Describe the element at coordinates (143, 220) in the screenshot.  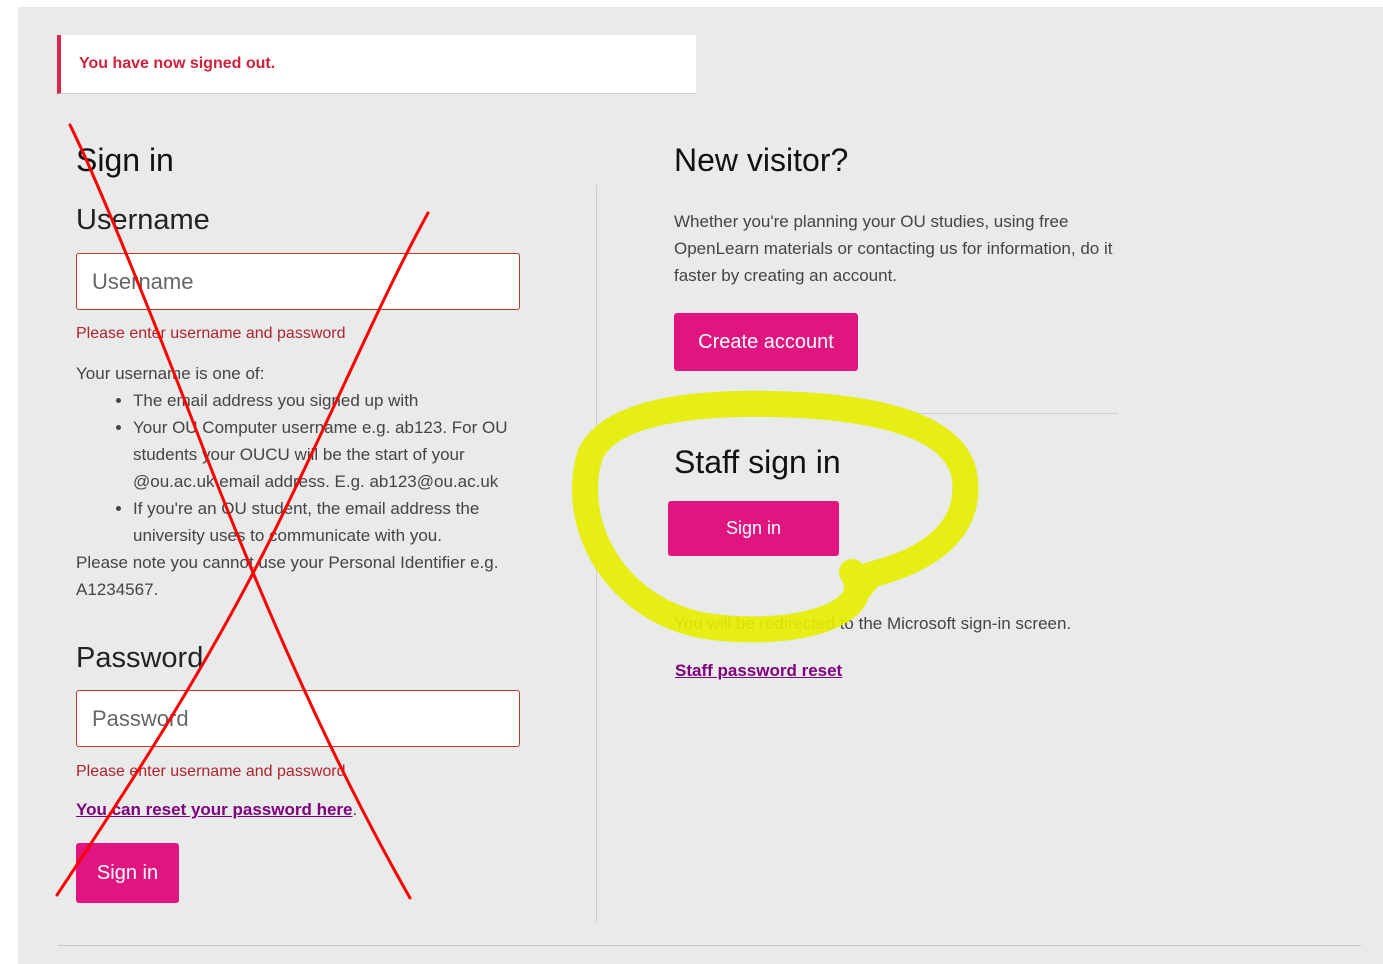
I see `username-label: Username` at that location.